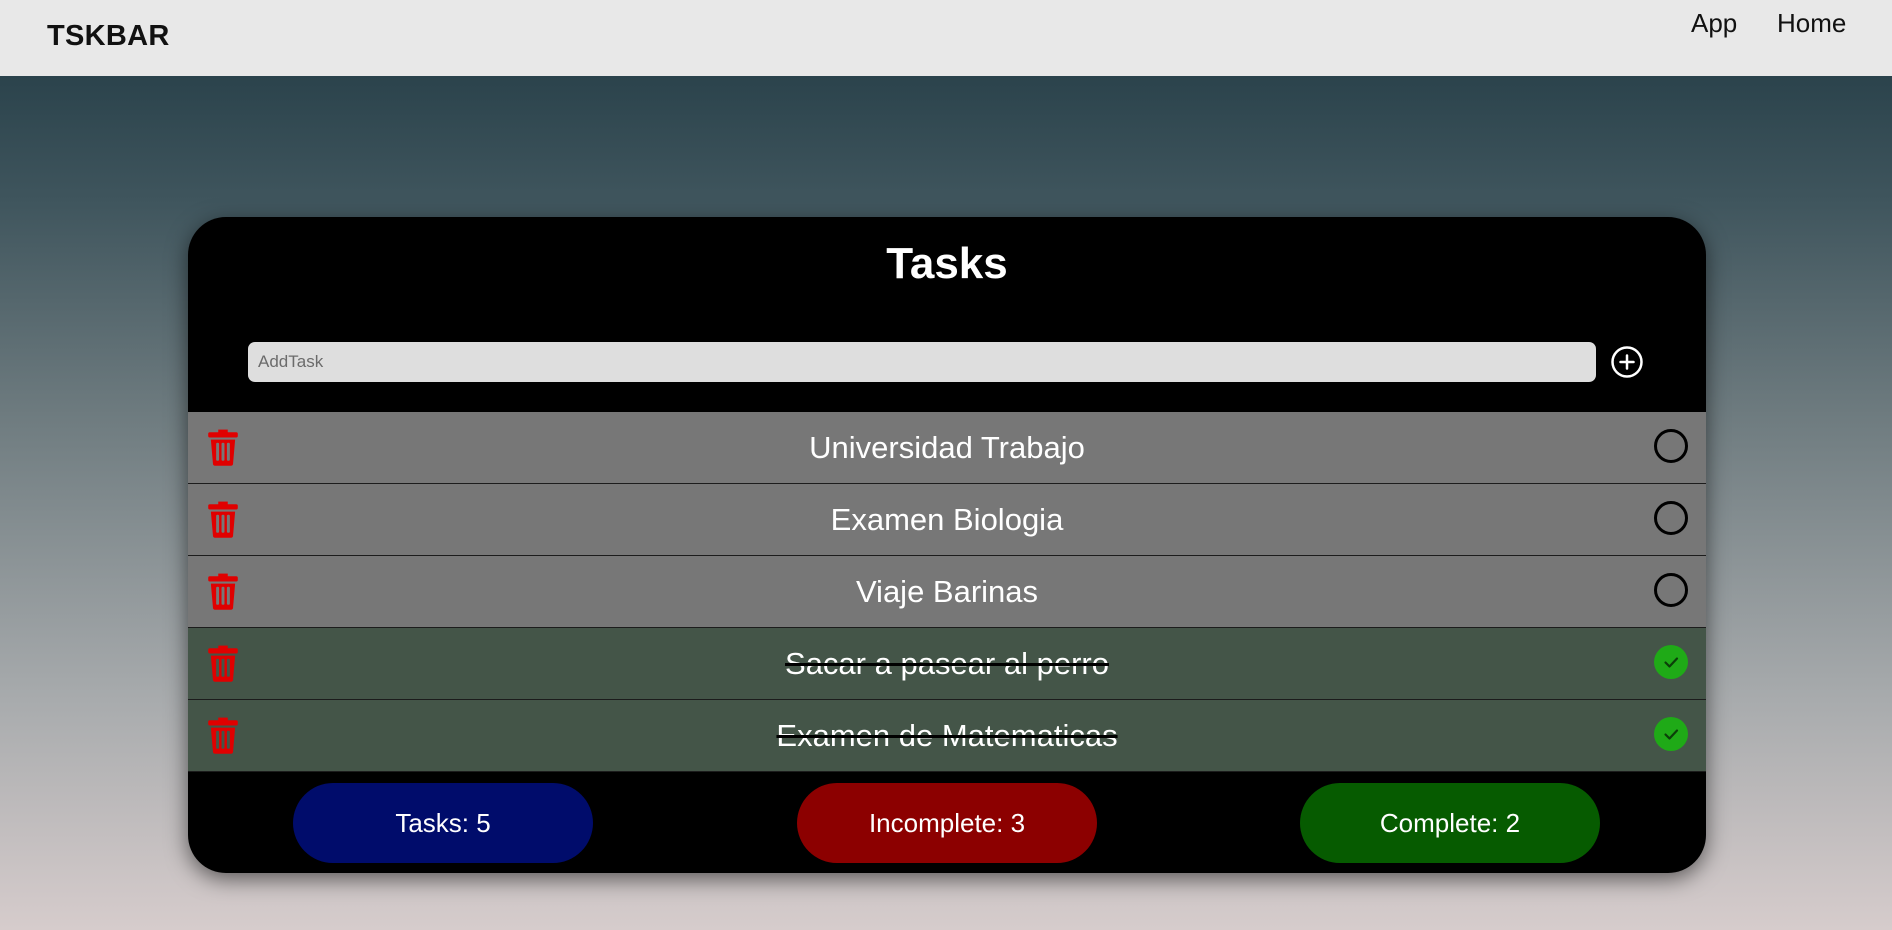 This screenshot has width=1892, height=930. Describe the element at coordinates (108, 36) in the screenshot. I see `brand-logo: TSKBAR` at that location.